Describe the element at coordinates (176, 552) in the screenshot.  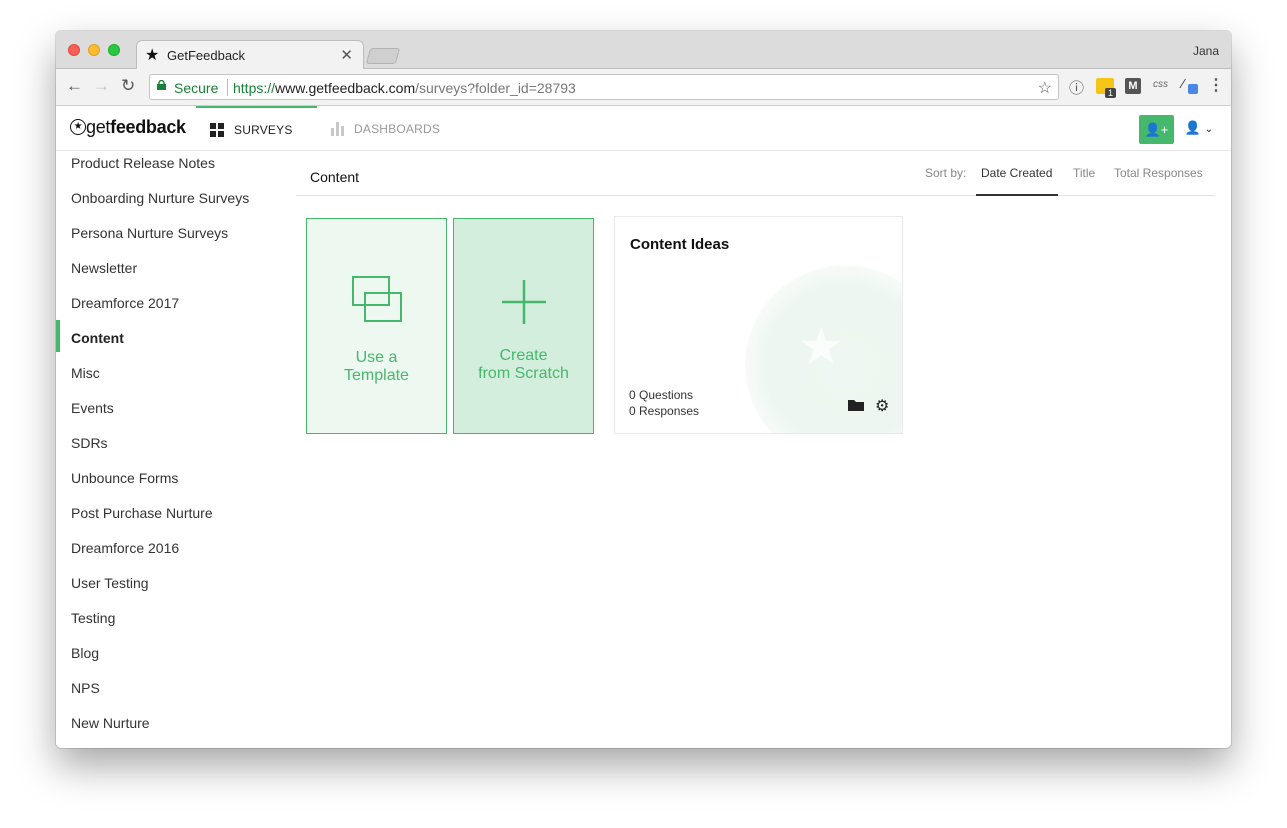
I see `sidebar-item-dreamforce-2016: Dreamforce 2016` at that location.